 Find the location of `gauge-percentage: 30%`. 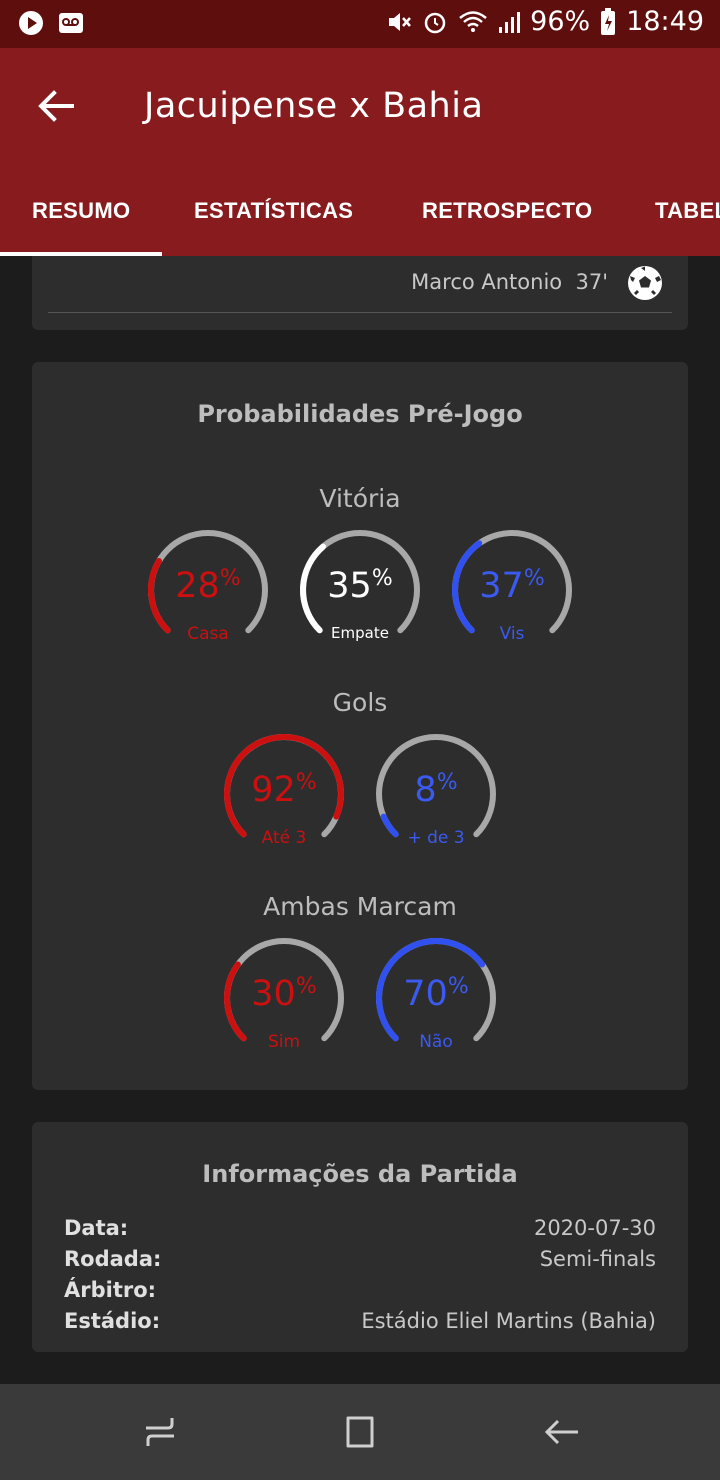

gauge-percentage: 30% is located at coordinates (284, 994).